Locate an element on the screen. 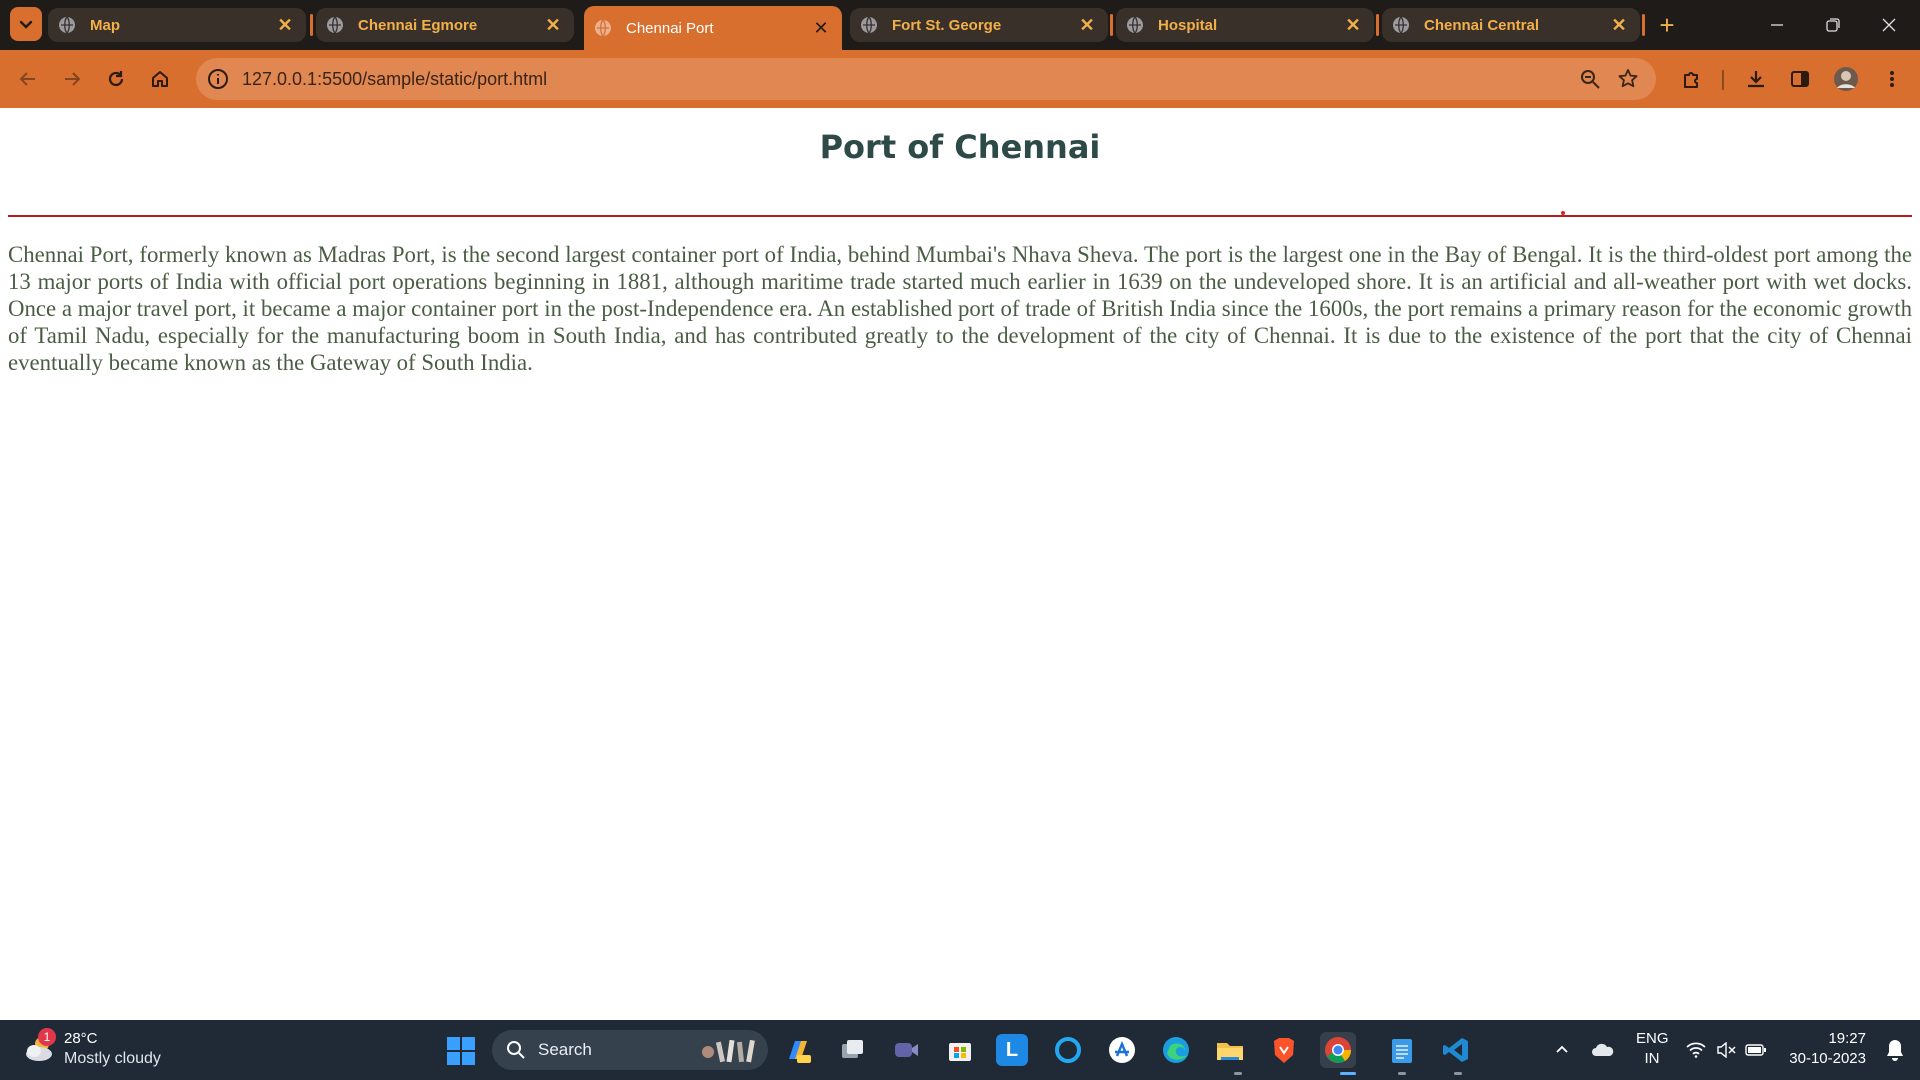 The width and height of the screenshot is (1920, 1080). new-tab-button: + is located at coordinates (1667, 25).